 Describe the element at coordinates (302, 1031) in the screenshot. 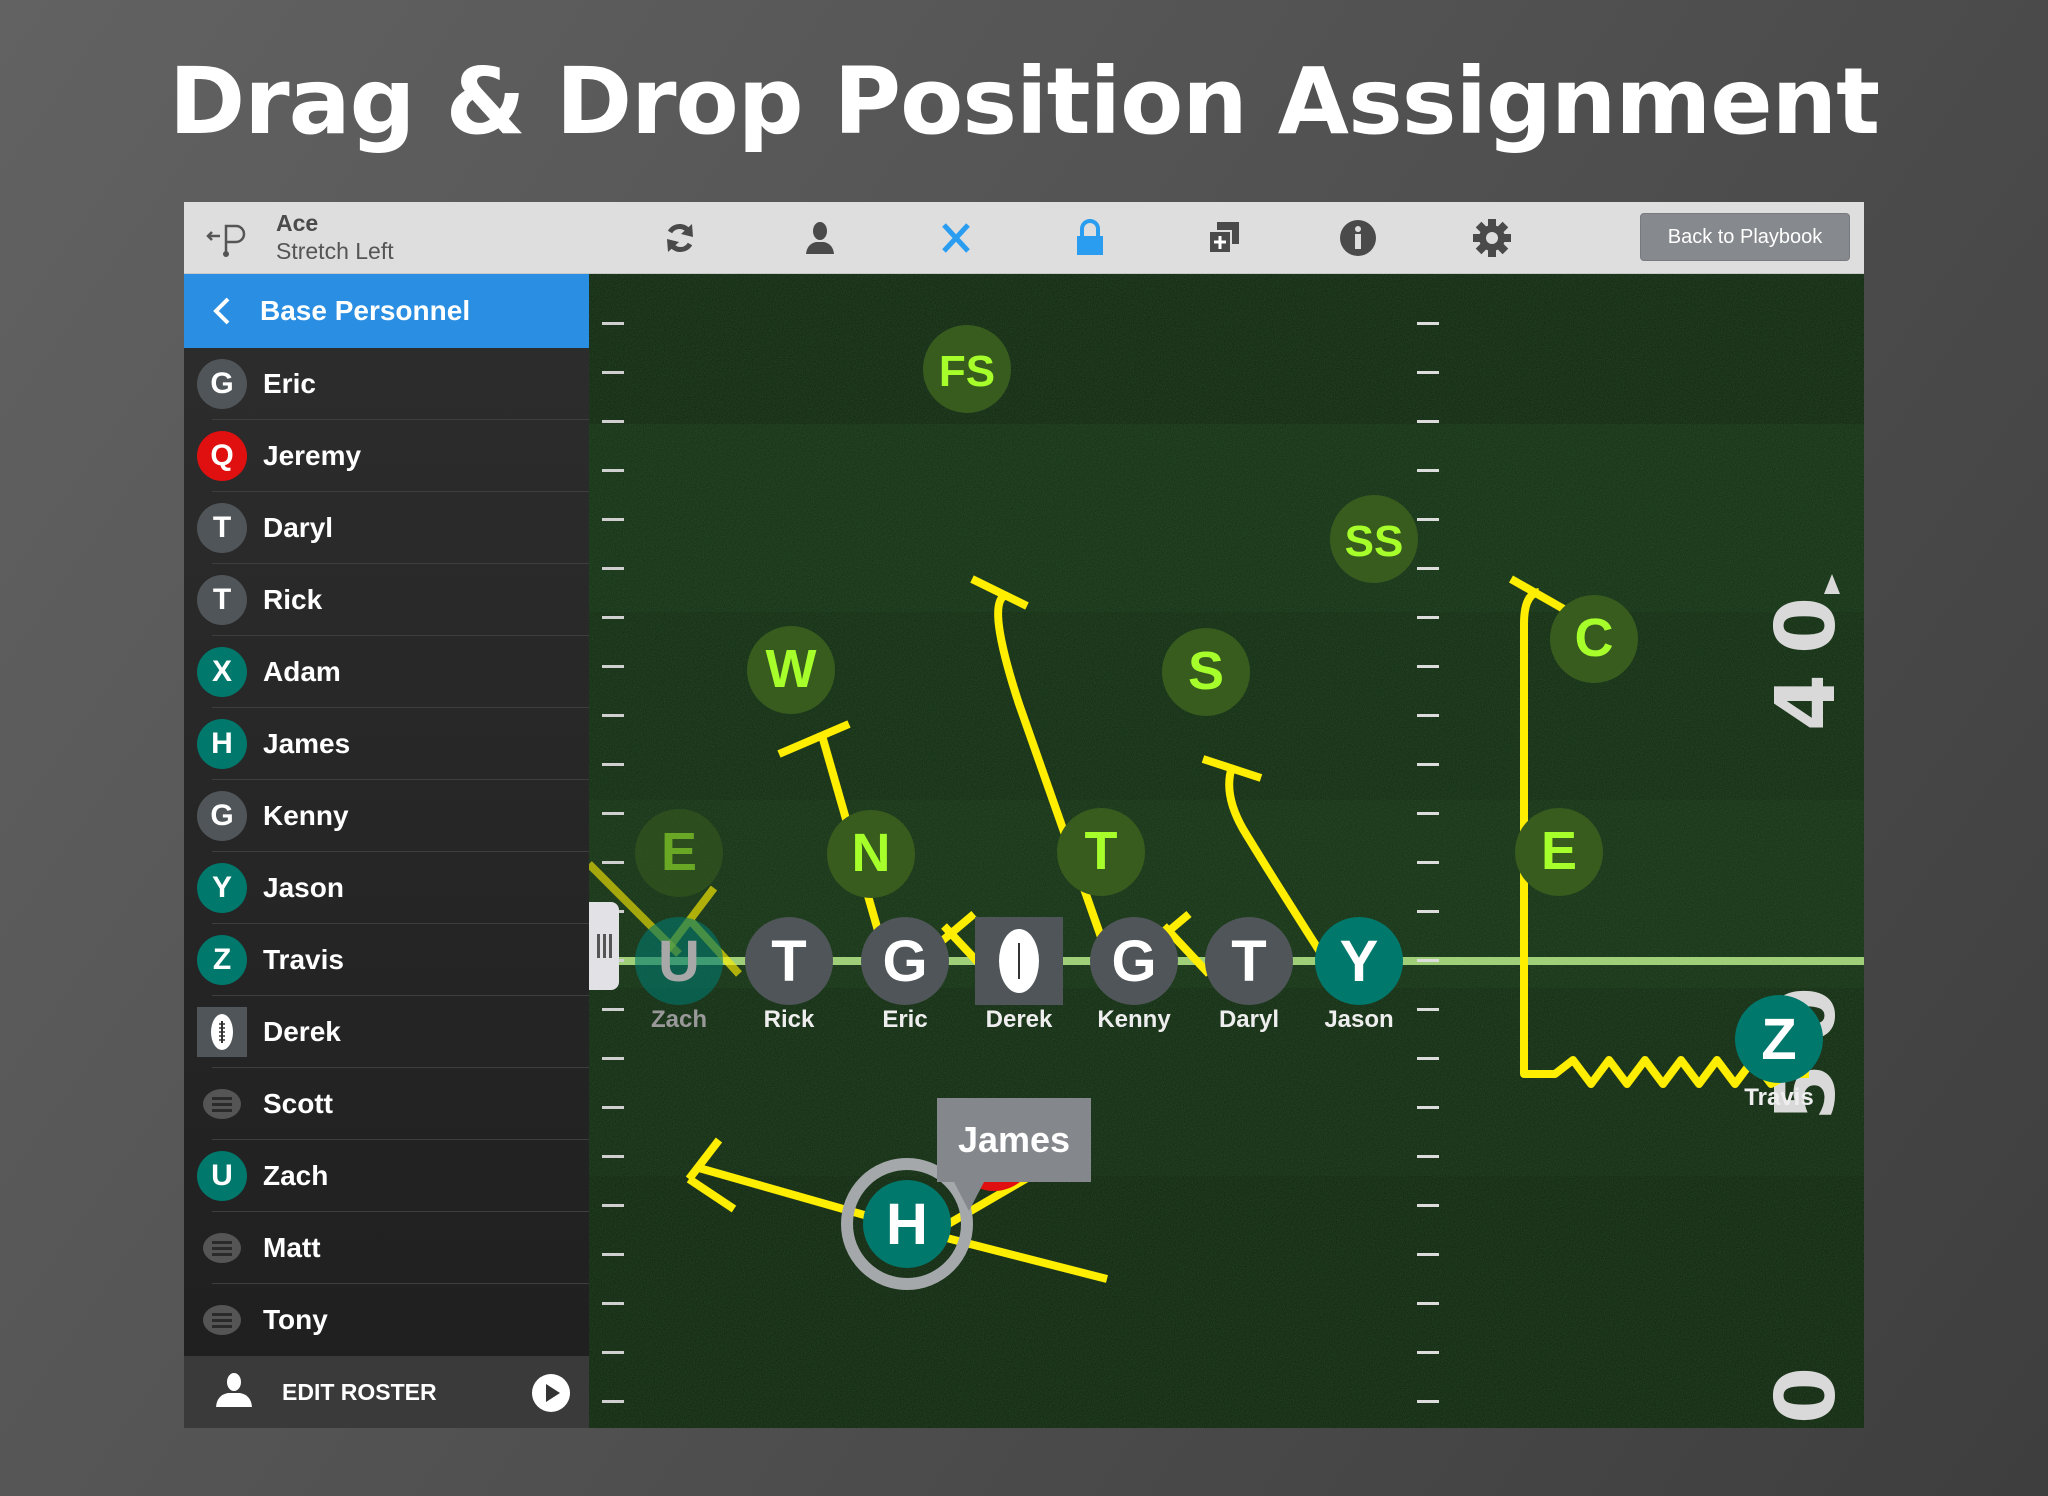

I see `roster-name: Derek` at that location.